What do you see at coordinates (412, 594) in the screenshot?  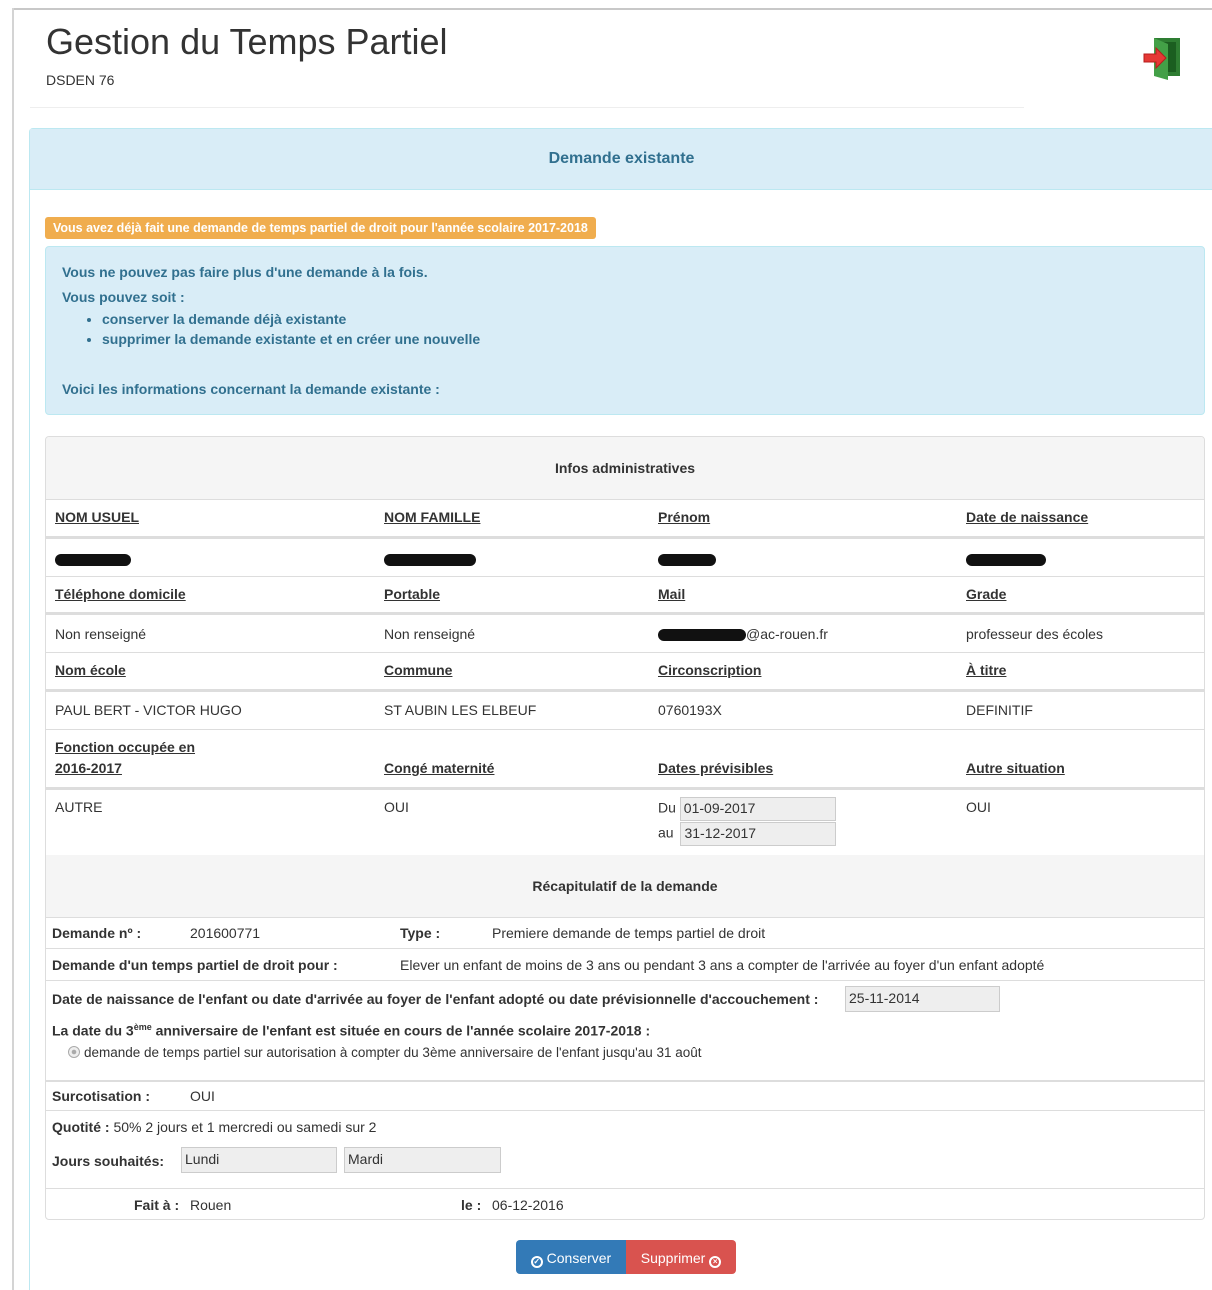 I see `header-portable: Portable` at bounding box center [412, 594].